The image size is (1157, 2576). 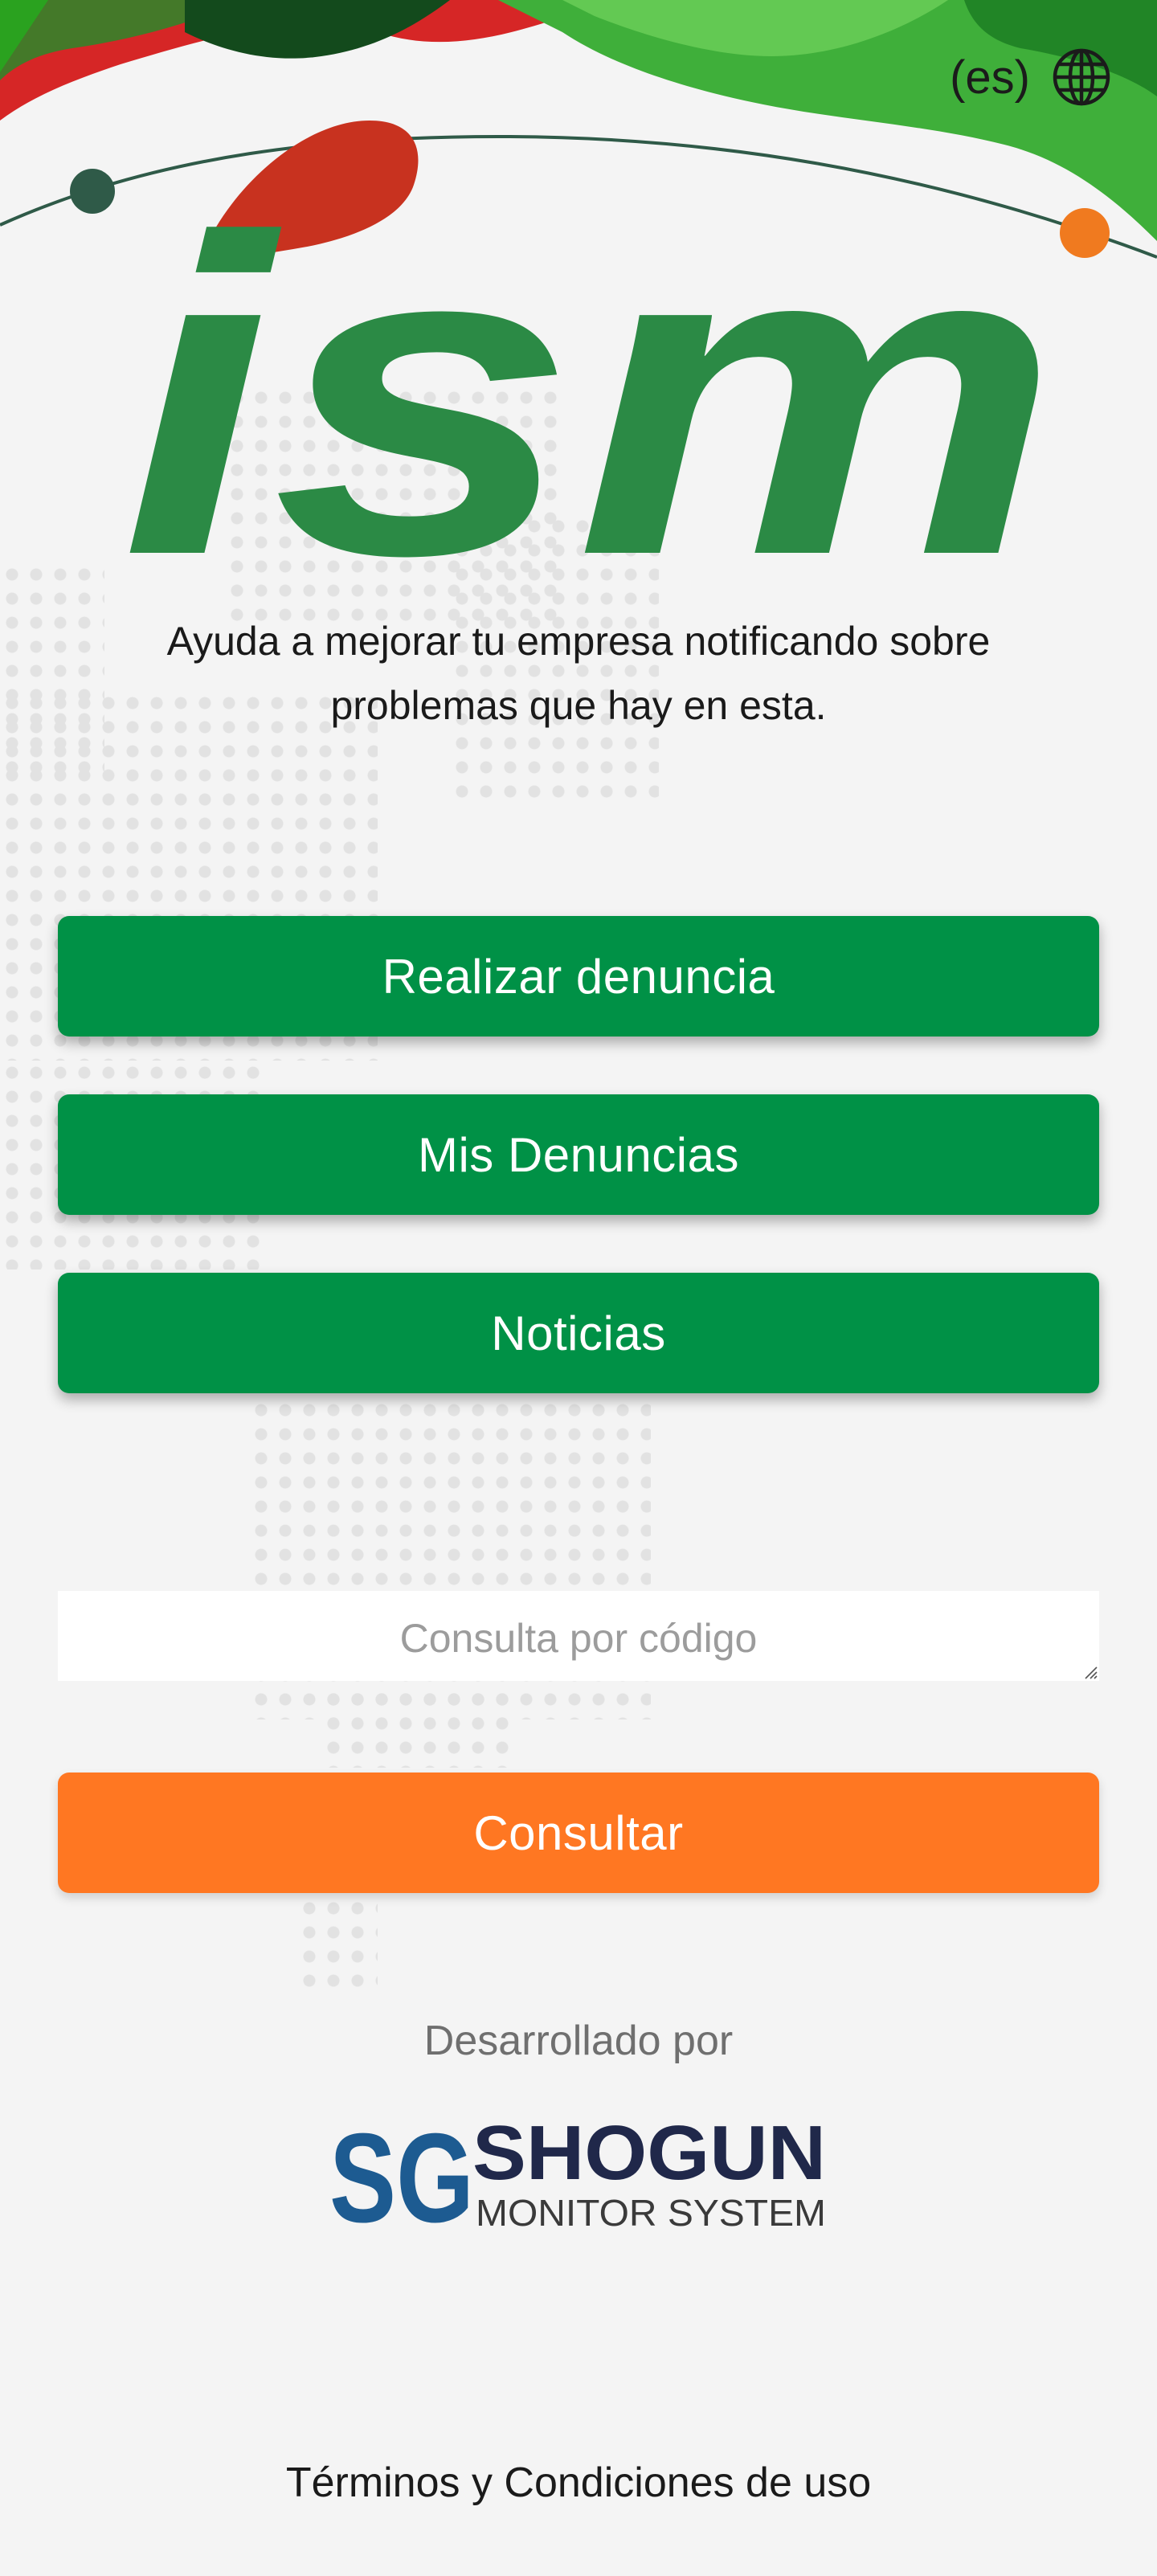 I want to click on report-button: Realizar denuncia, so click(x=578, y=976).